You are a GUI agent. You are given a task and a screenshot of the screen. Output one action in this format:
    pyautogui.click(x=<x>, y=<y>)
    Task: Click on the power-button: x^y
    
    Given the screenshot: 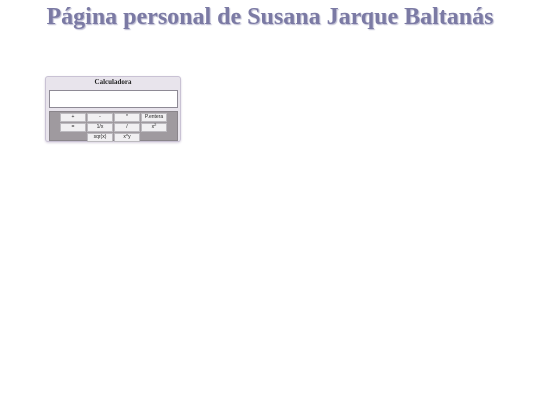 What is the action you would take?
    pyautogui.click(x=127, y=137)
    